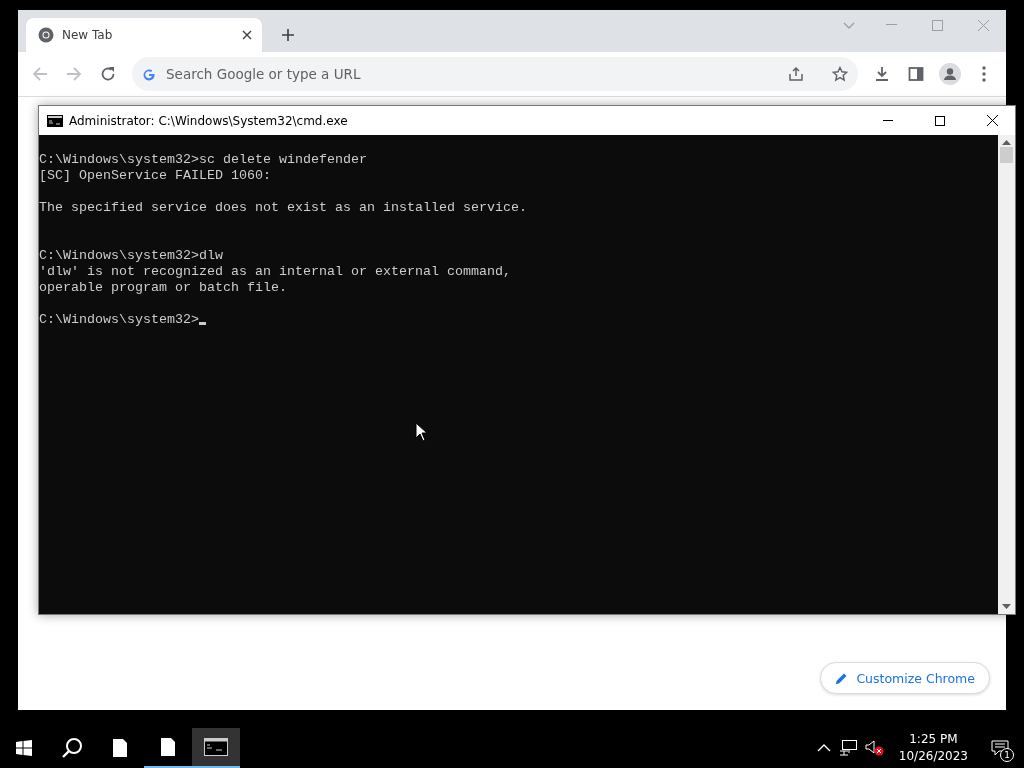  Describe the element at coordinates (796, 74) in the screenshot. I see `share-icon` at that location.